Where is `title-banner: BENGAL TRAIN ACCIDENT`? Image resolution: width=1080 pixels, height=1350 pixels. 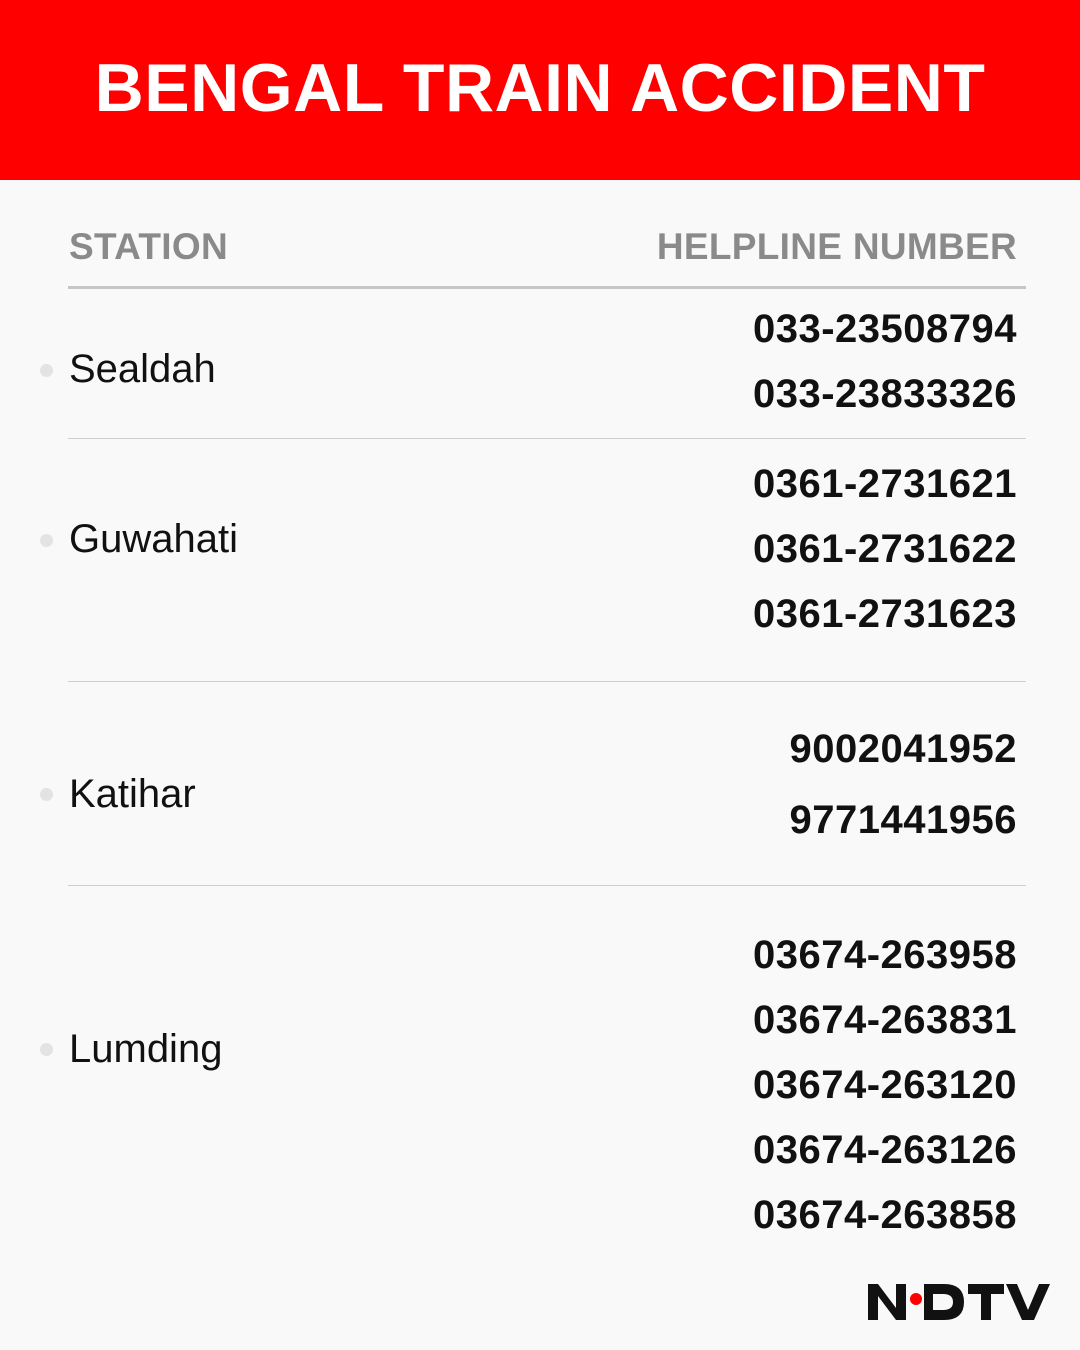
title-banner: BENGAL TRAIN ACCIDENT is located at coordinates (540, 90).